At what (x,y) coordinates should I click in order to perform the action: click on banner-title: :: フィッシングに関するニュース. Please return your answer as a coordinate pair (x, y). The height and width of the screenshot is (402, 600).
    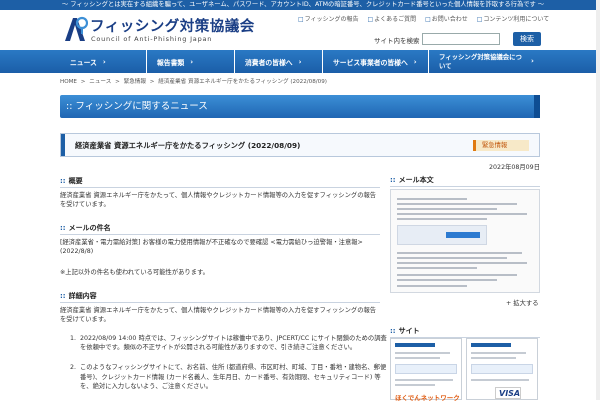
    Looking at the image, I should click on (137, 106).